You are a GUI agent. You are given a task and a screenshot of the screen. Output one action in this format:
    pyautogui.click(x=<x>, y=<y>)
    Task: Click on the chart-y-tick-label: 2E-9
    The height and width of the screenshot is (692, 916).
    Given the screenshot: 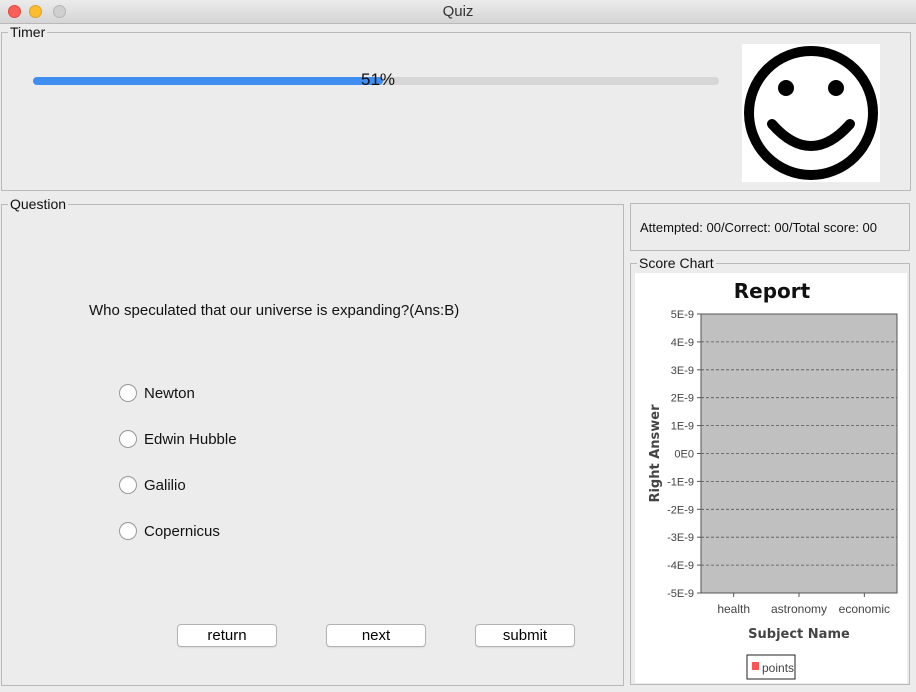 What is the action you would take?
    pyautogui.click(x=682, y=399)
    